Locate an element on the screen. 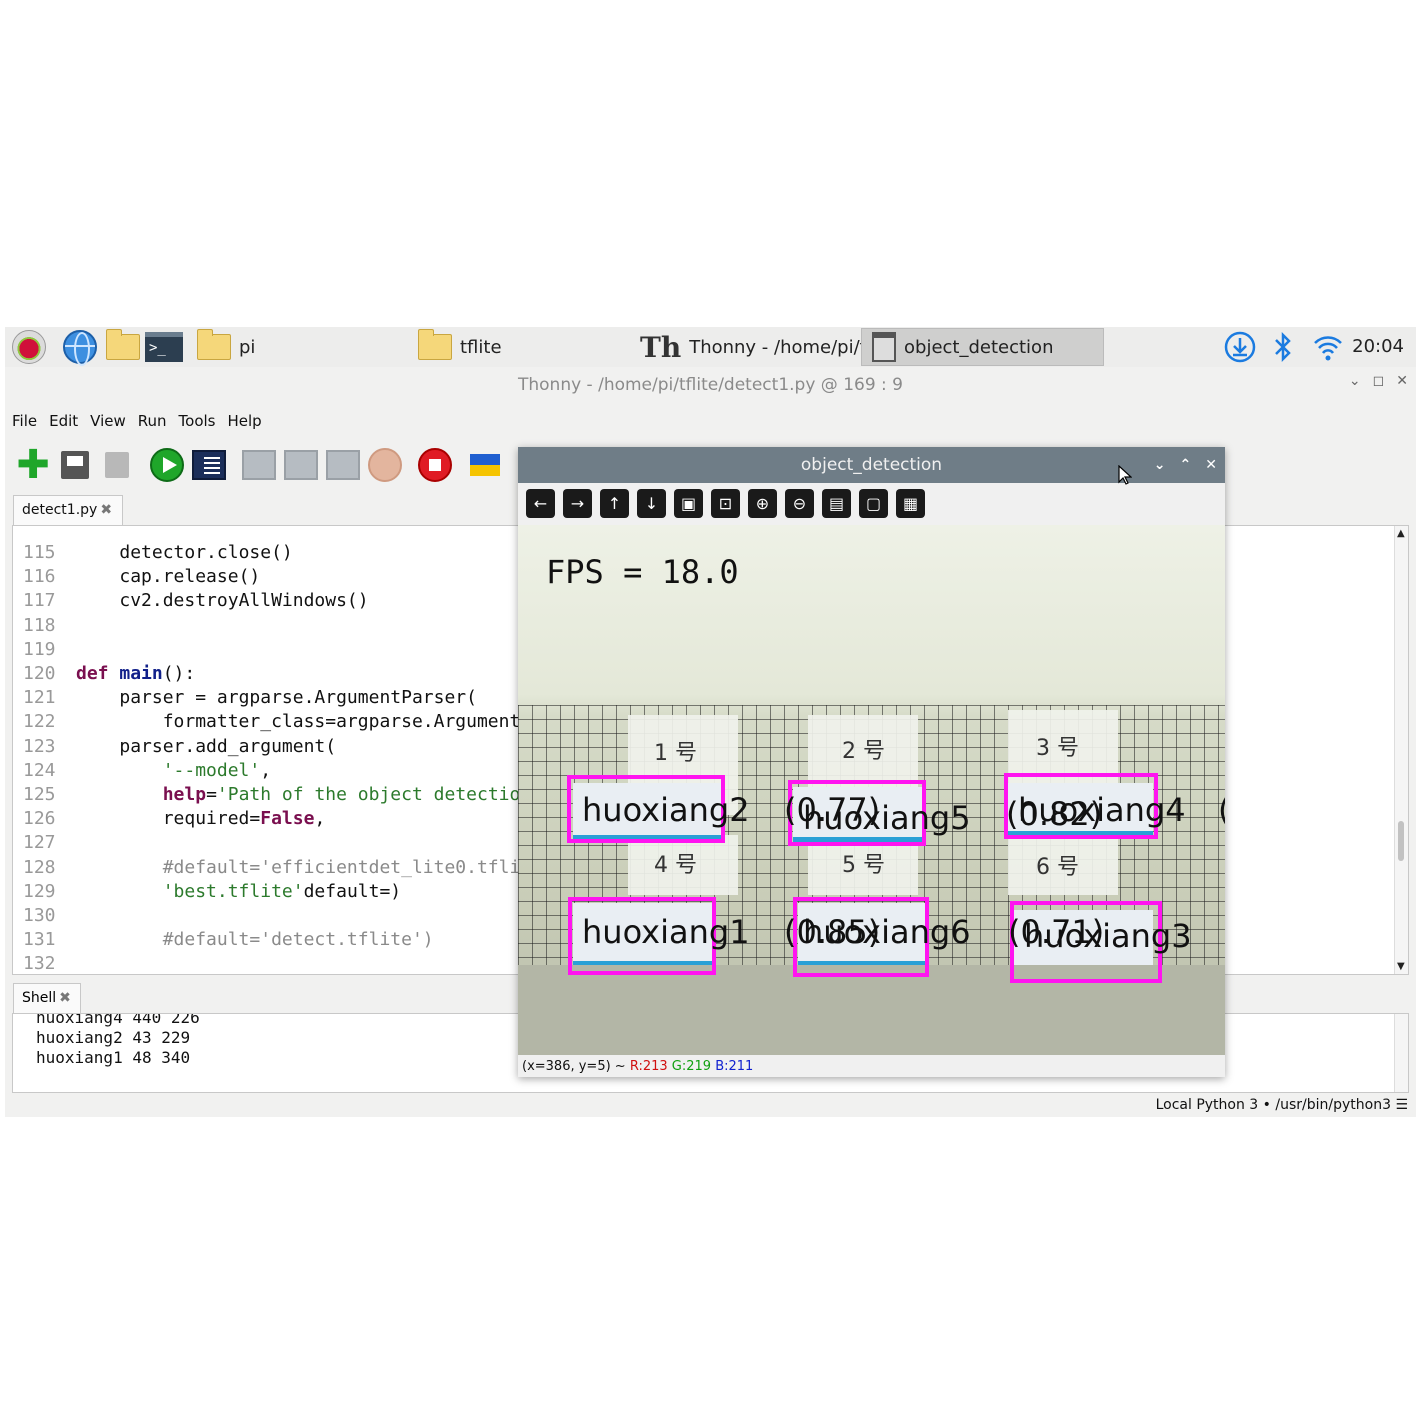 The image size is (1419, 1419). scroll-down-icon: ▼ is located at coordinates (1401, 966).